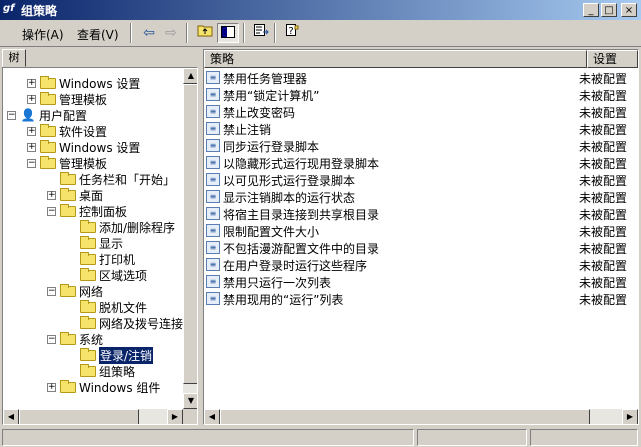  What do you see at coordinates (73, 131) in the screenshot?
I see `tree-node: 软件设置` at bounding box center [73, 131].